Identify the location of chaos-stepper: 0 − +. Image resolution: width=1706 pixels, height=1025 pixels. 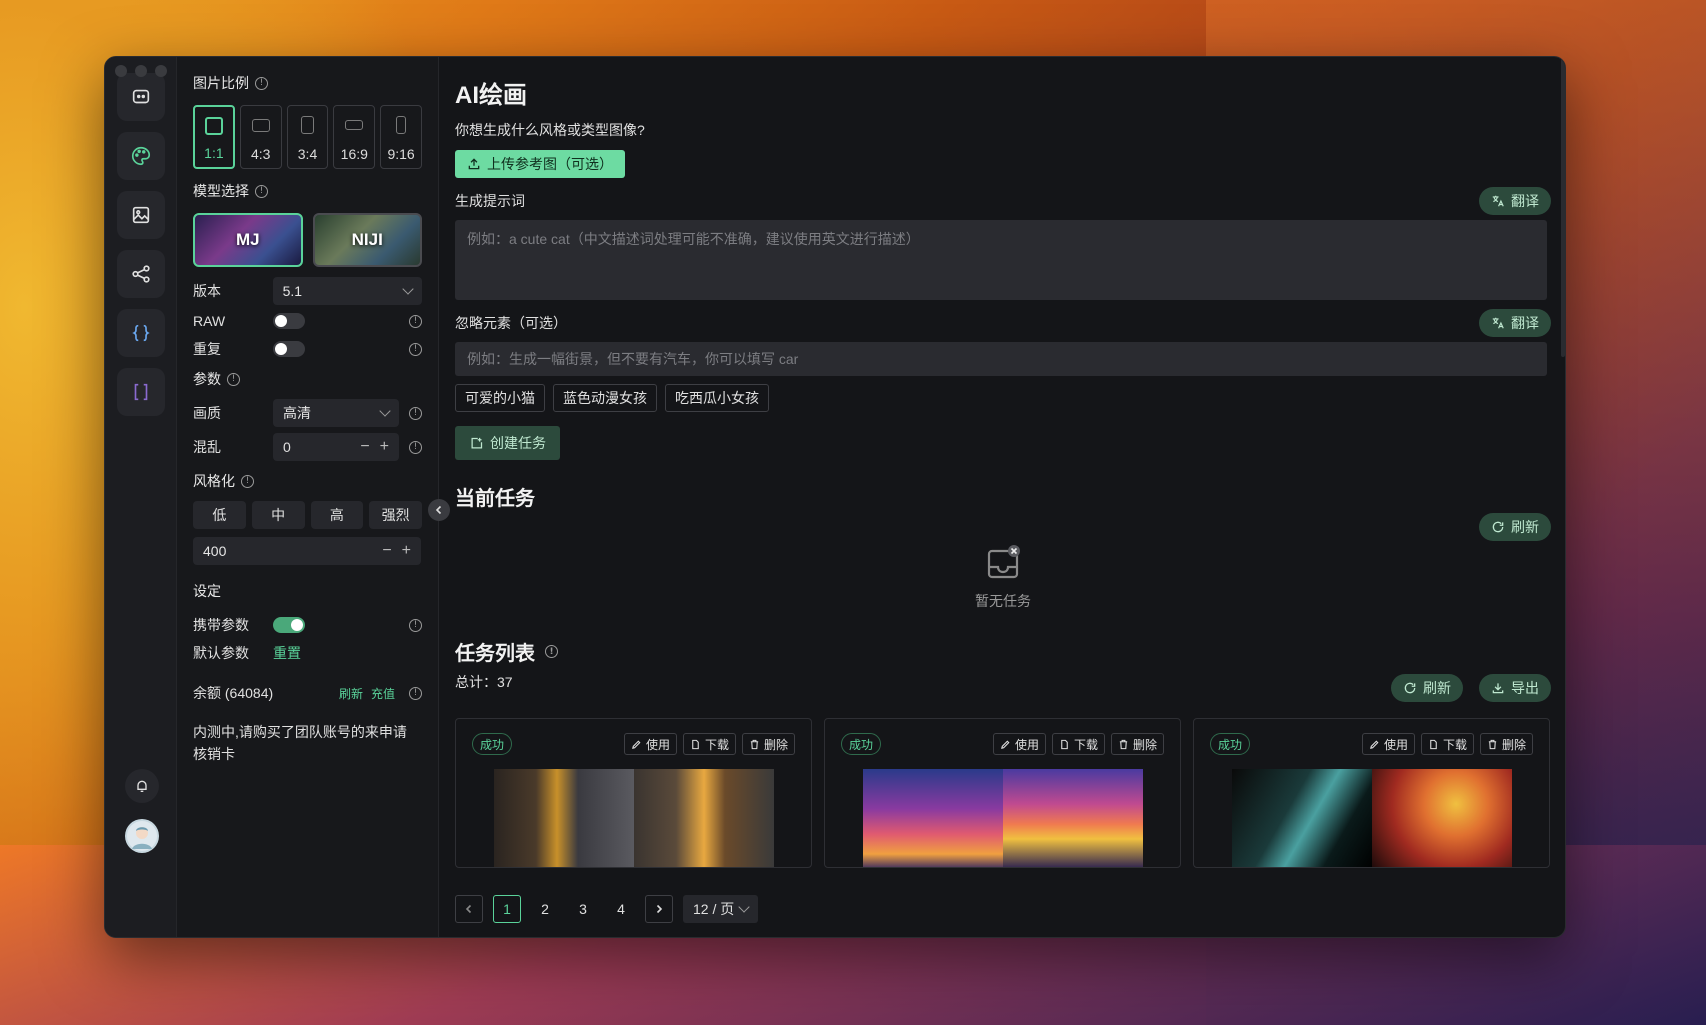
(336, 447).